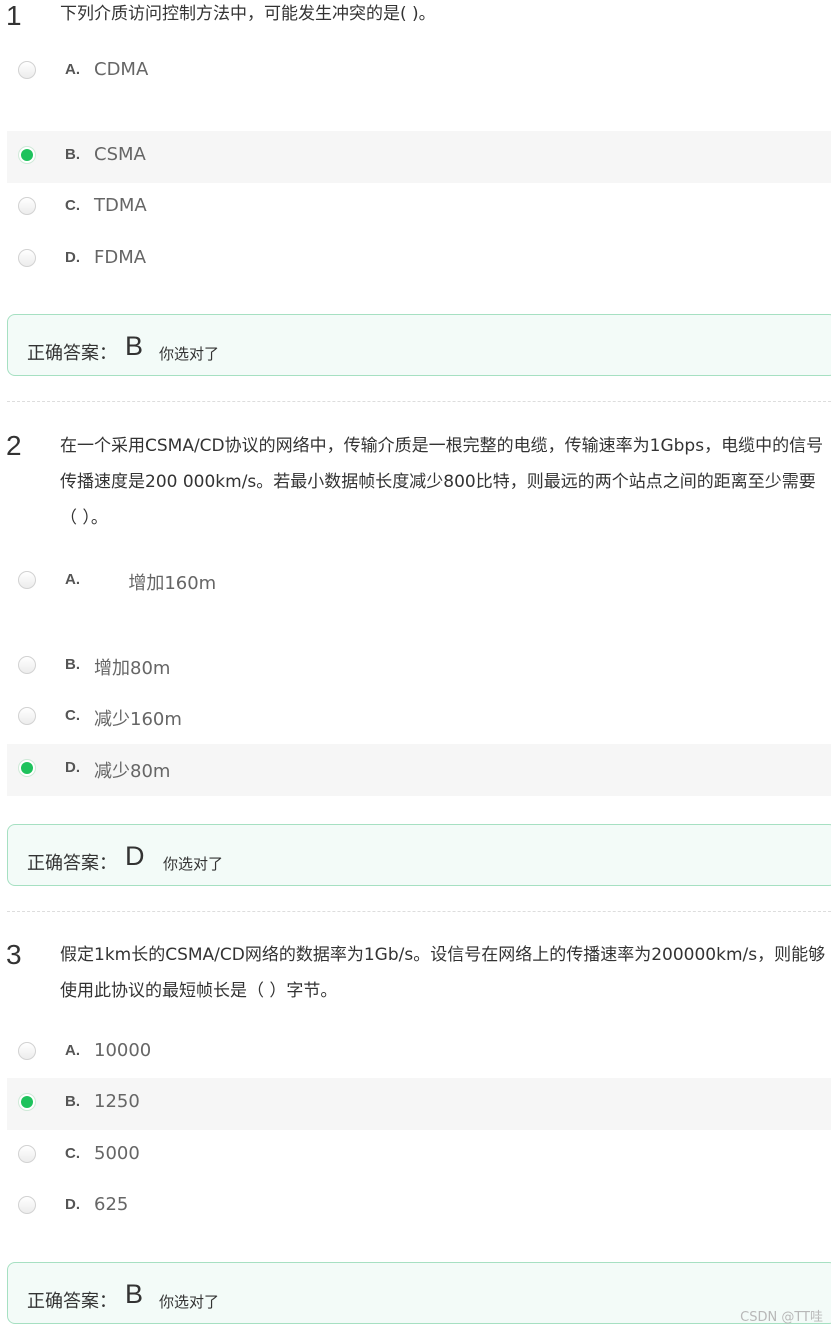 The image size is (831, 1333). Describe the element at coordinates (781, 1317) in the screenshot. I see `watermark: CSDN @TT哇` at that location.